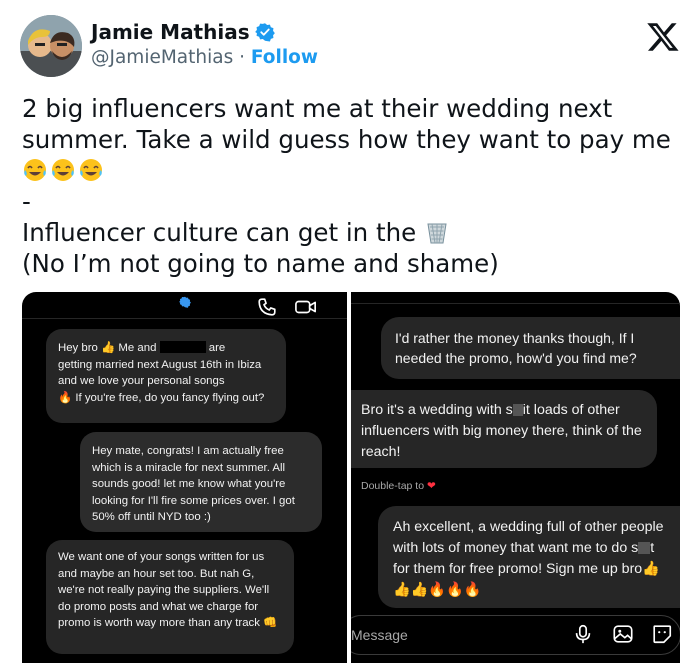 The image size is (700, 663). What do you see at coordinates (162, 57) in the screenshot?
I see `author-handle: @JamieMathias` at bounding box center [162, 57].